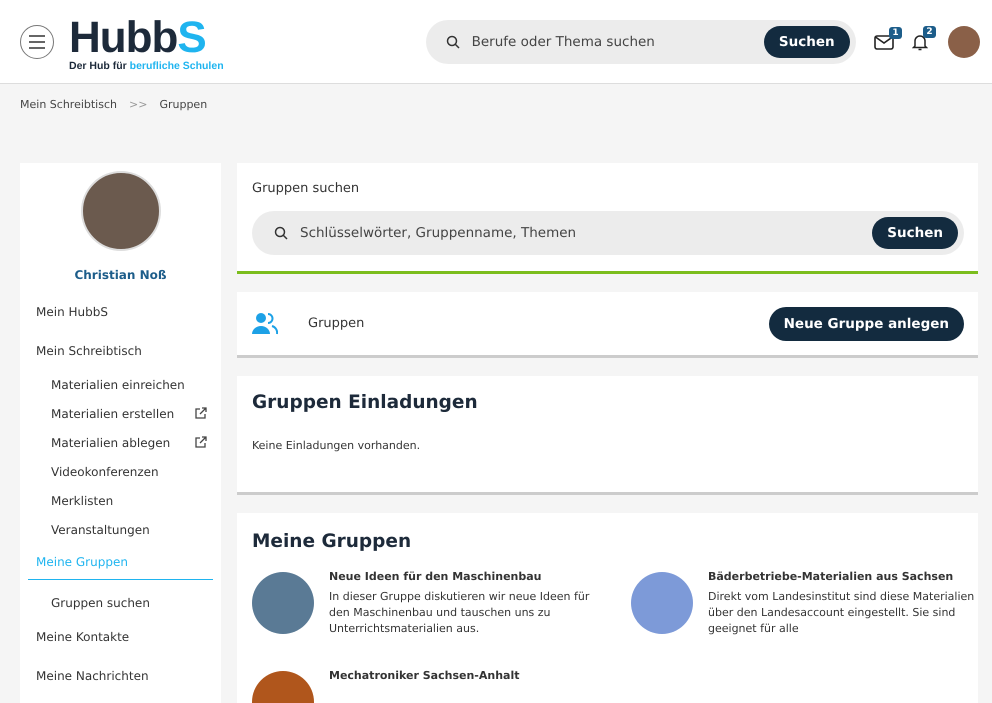 This screenshot has width=992, height=703. Describe the element at coordinates (120, 311) in the screenshot. I see `sidebar-item: Mein HubbS` at that location.